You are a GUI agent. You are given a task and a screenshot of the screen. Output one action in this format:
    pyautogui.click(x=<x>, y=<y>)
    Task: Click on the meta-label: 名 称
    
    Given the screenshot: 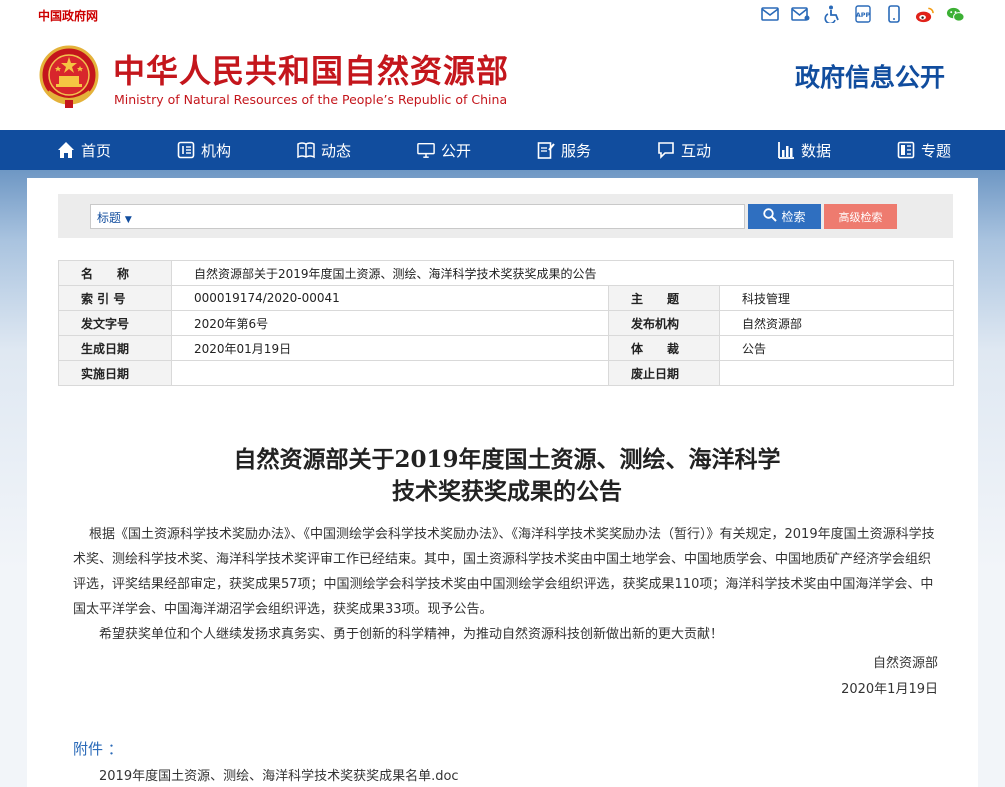 What is the action you would take?
    pyautogui.click(x=115, y=273)
    